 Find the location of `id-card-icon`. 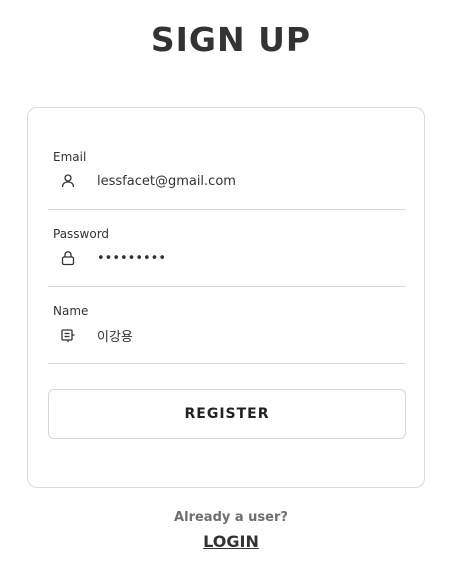

id-card-icon is located at coordinates (68, 335).